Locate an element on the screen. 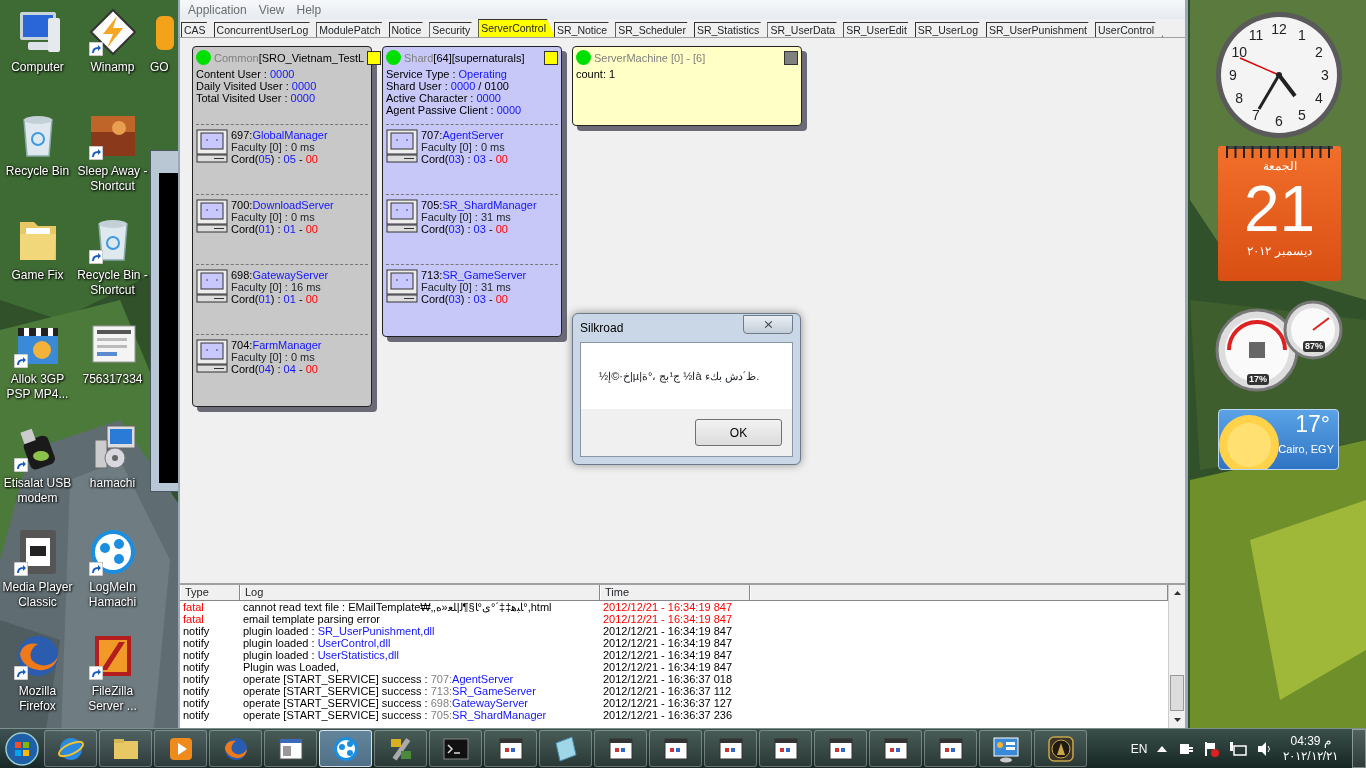  log-message: email template parsing error is located at coordinates (311, 619).